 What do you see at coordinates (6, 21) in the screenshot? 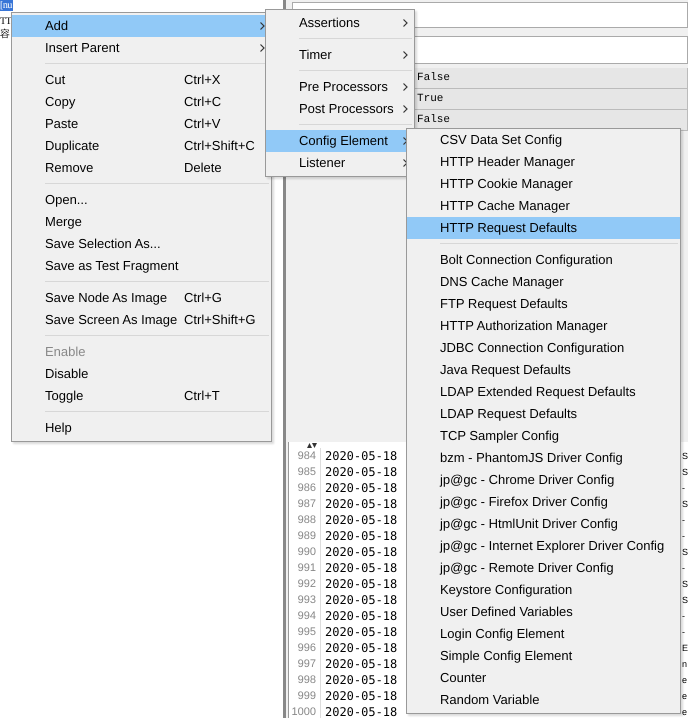
I see `tree-item: TT` at bounding box center [6, 21].